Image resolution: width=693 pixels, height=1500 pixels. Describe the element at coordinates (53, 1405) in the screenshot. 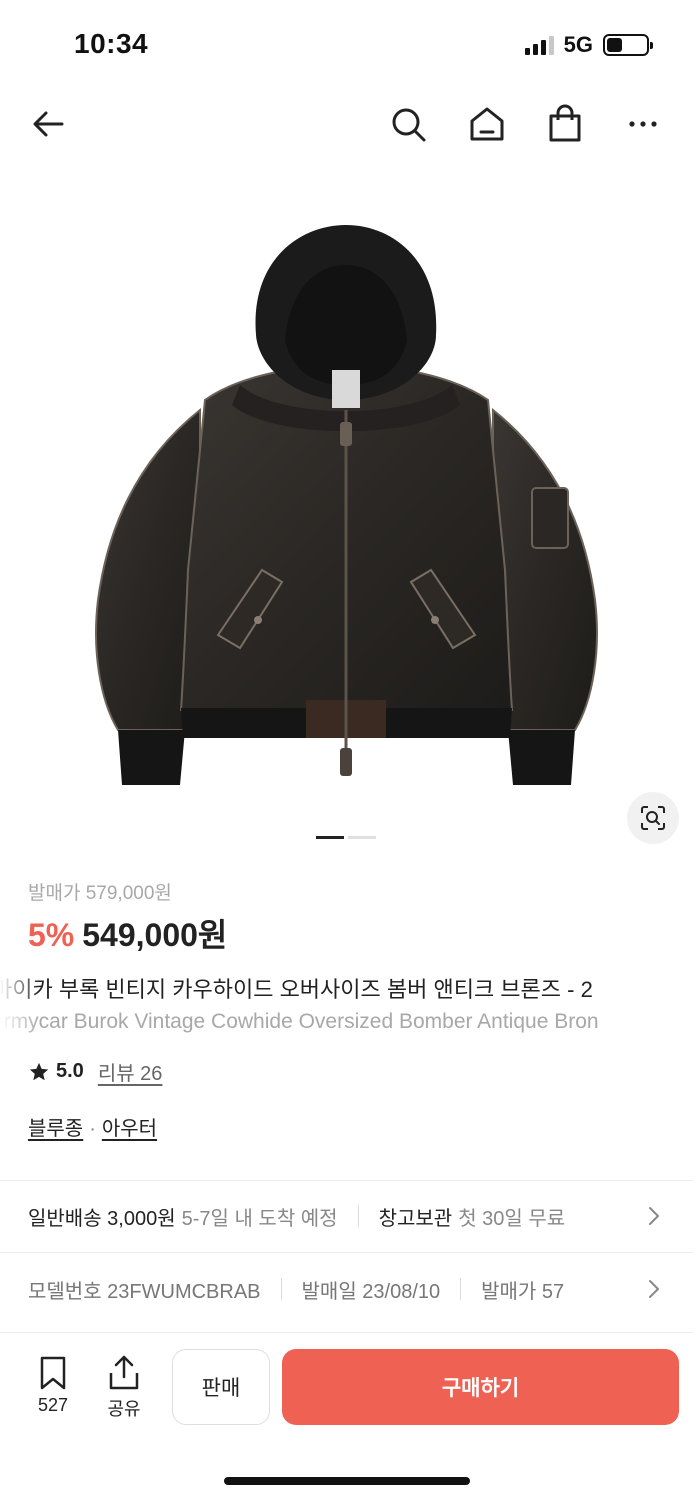

I see `bookmark-count: 527` at that location.